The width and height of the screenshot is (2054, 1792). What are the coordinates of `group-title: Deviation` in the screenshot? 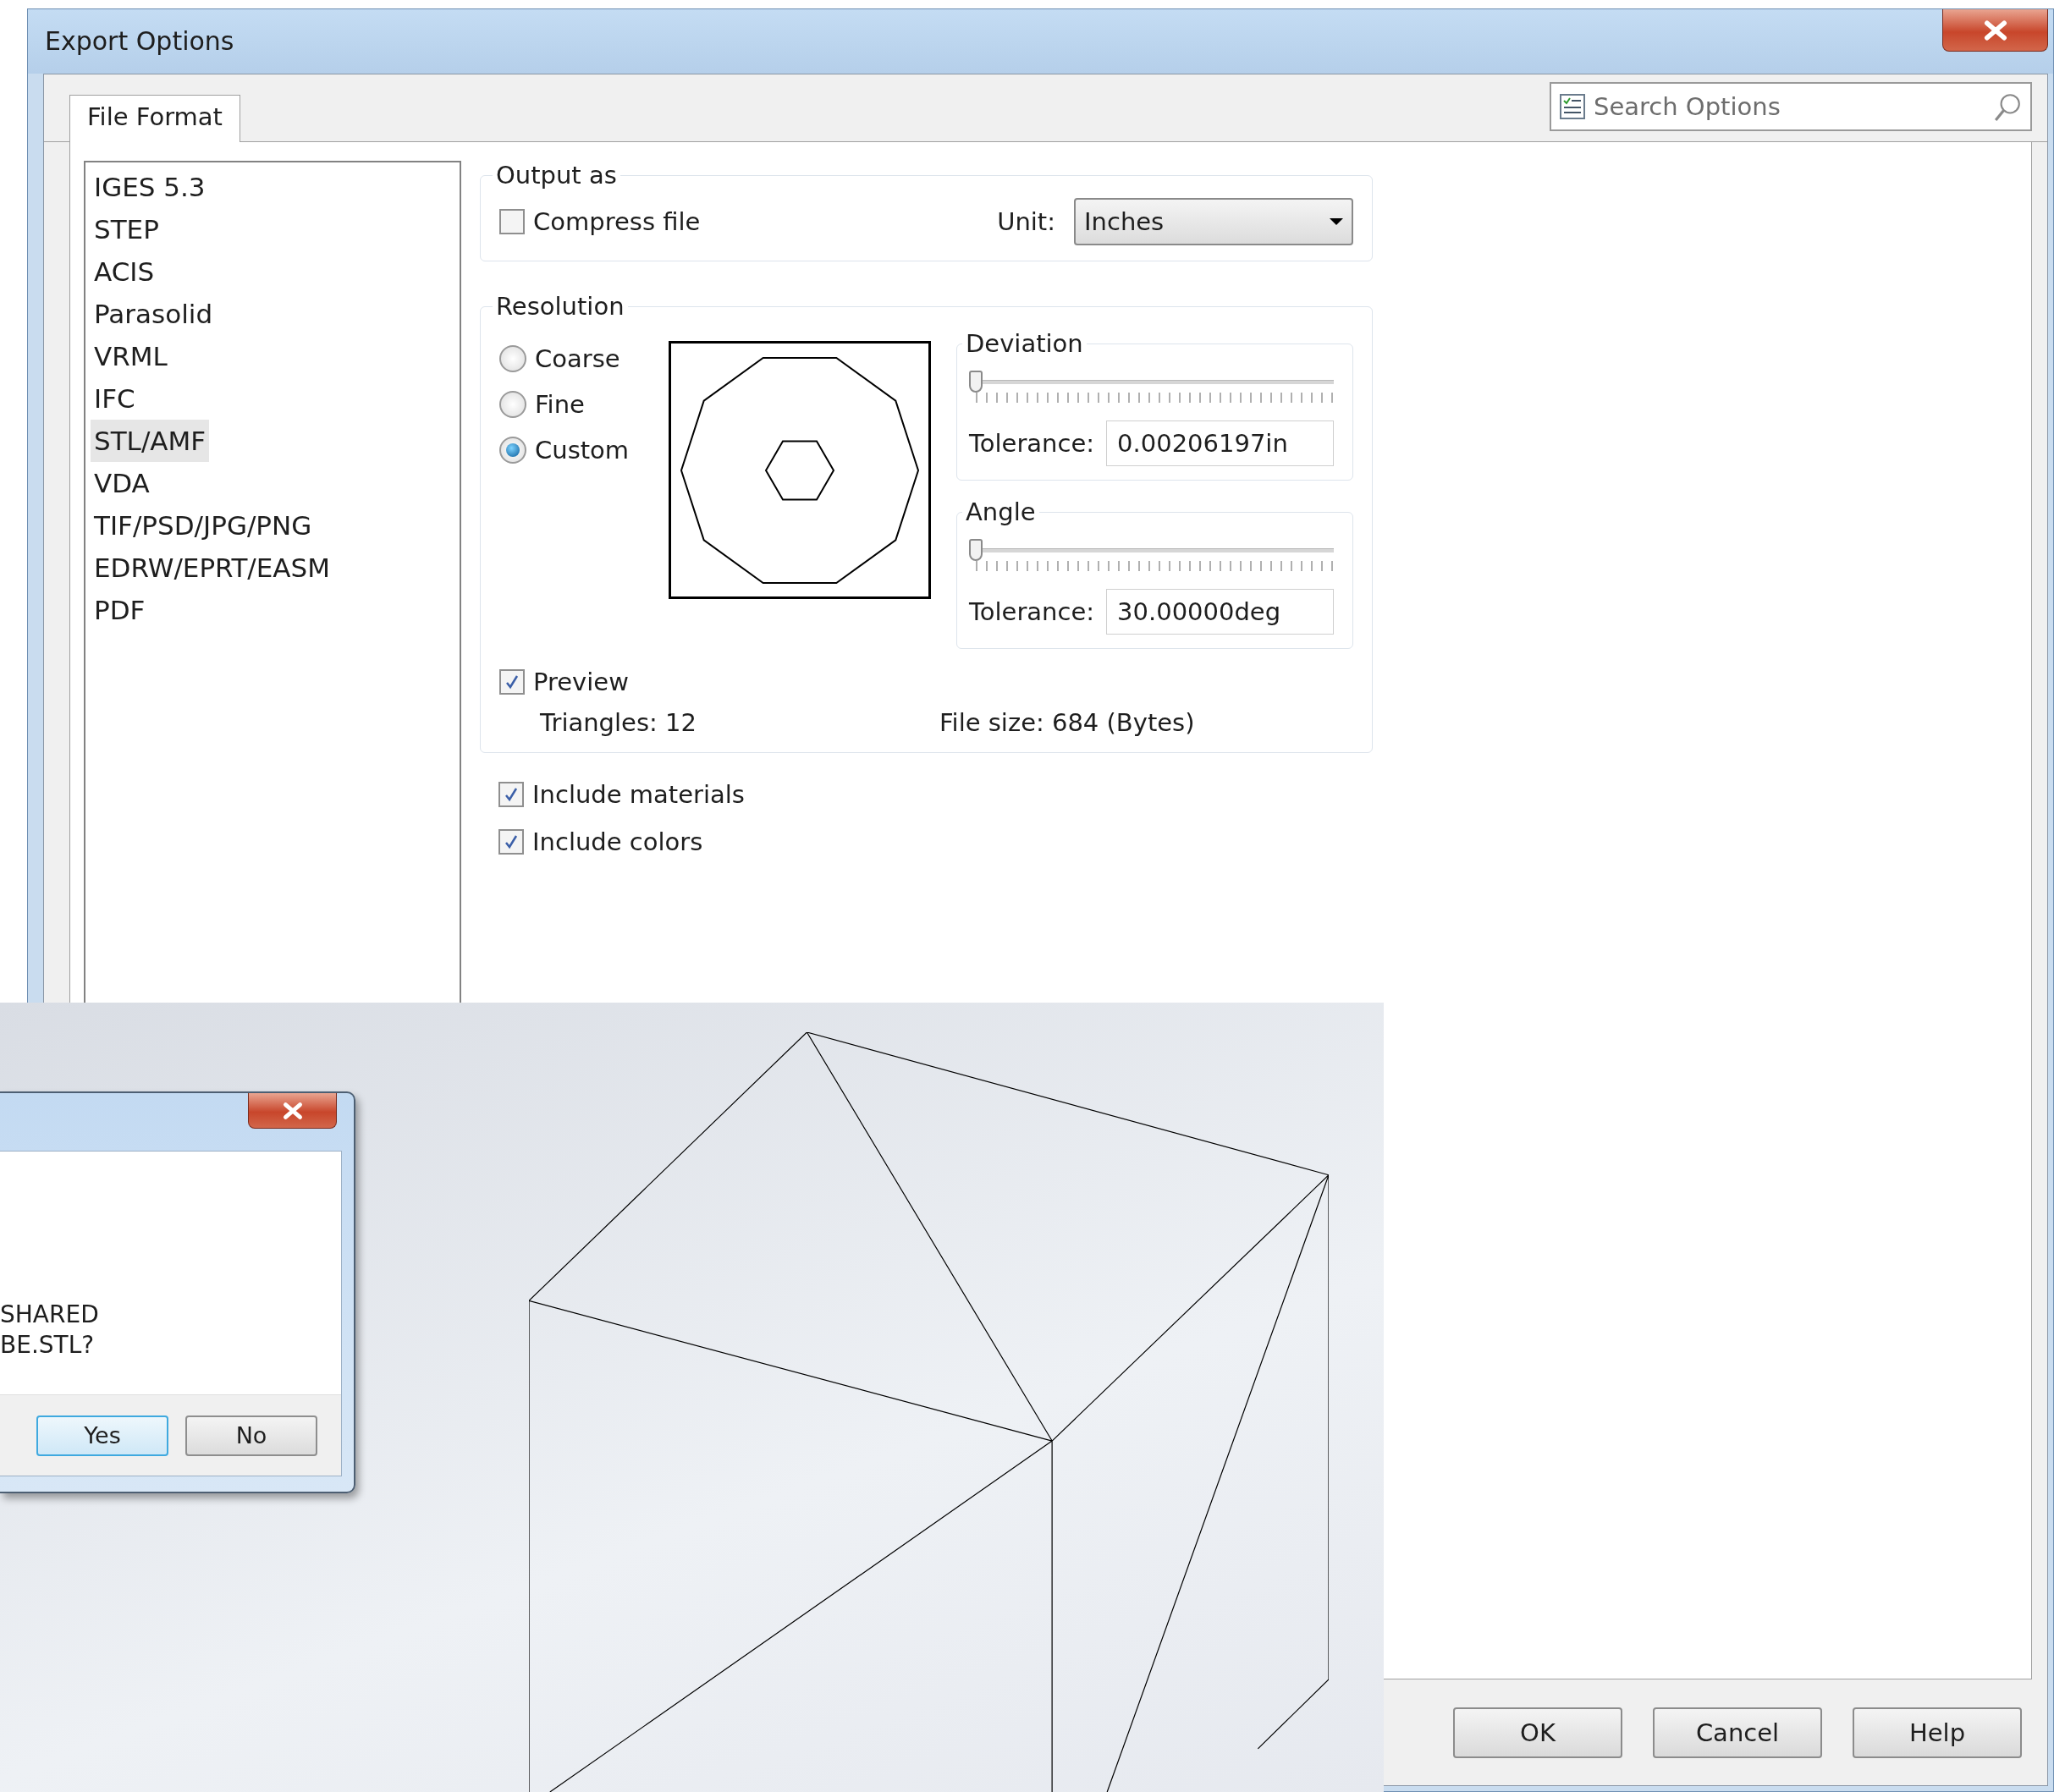 It's located at (1024, 343).